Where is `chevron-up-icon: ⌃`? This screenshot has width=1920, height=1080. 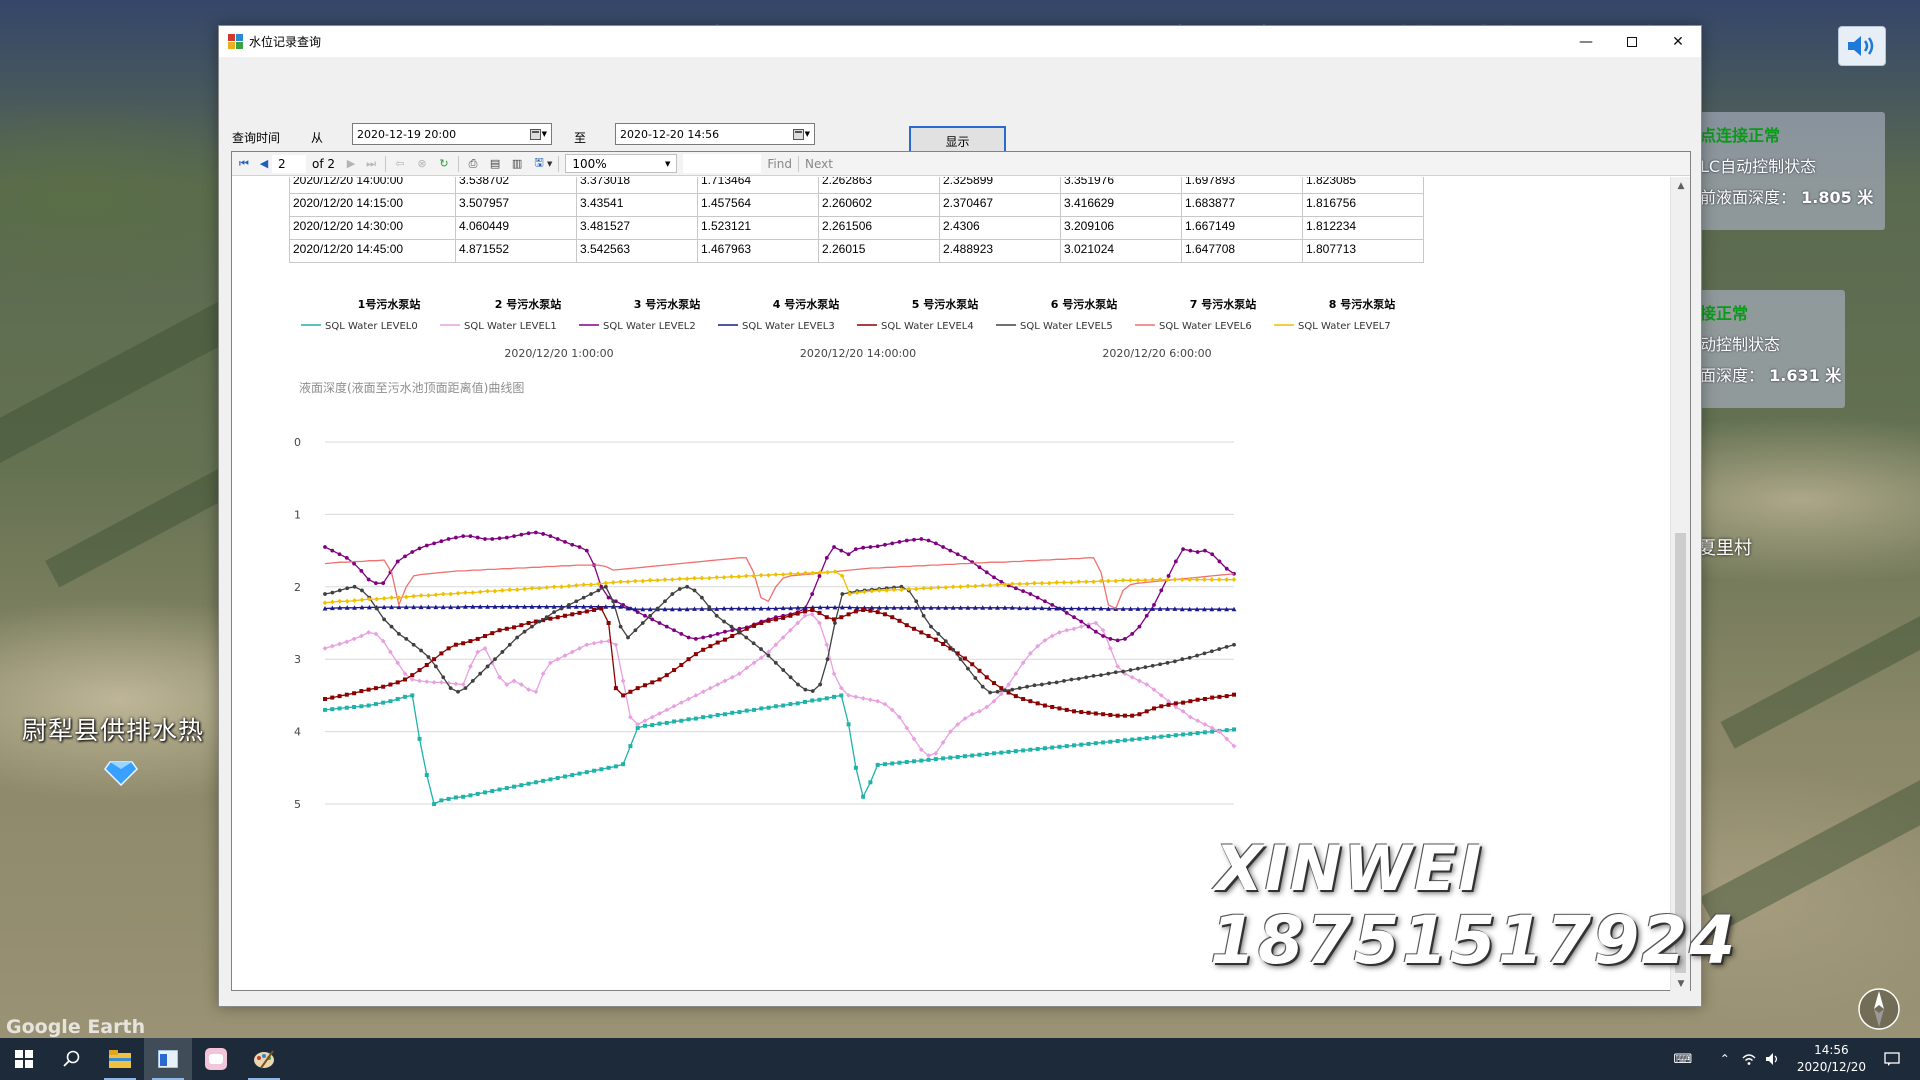
chevron-up-icon: ⌃ is located at coordinates (1725, 1059).